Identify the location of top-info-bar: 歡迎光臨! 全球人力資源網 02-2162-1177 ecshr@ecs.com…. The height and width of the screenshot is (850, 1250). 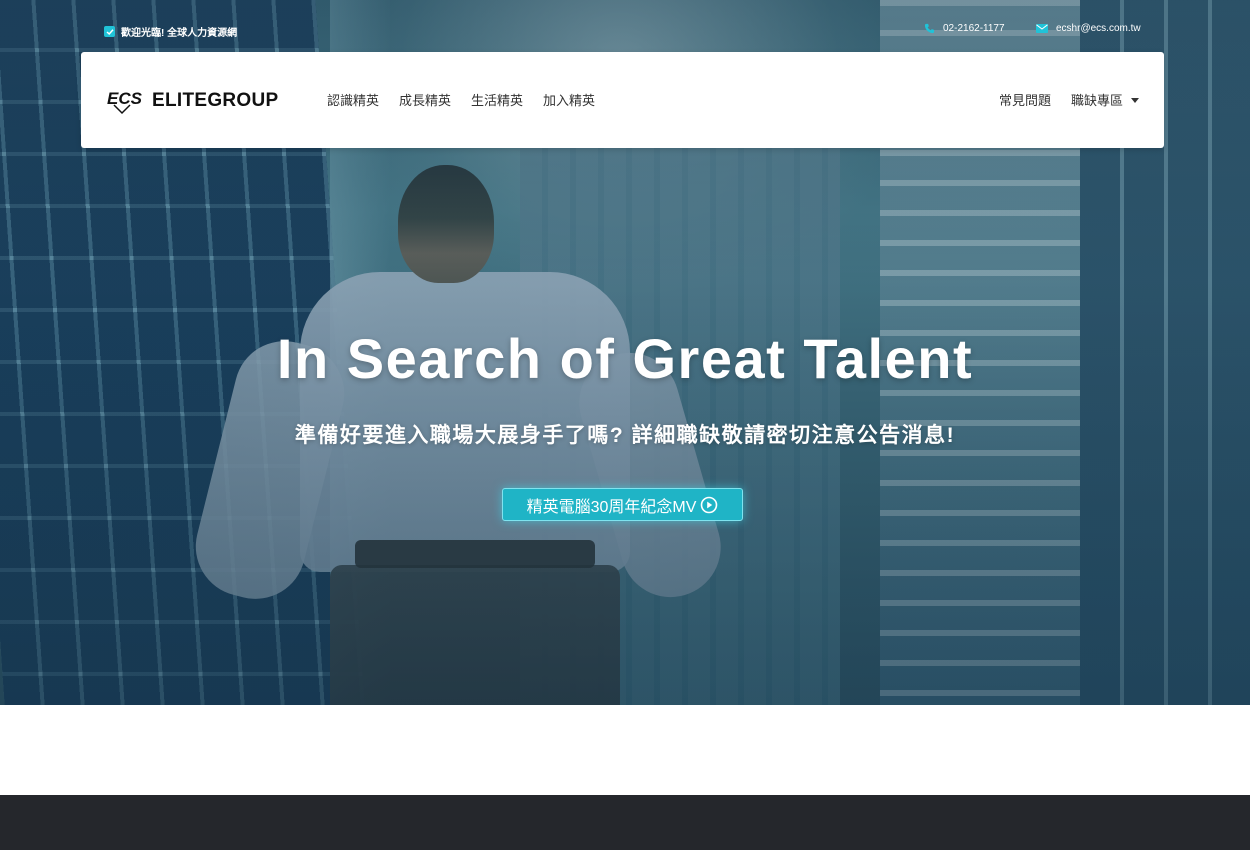
(625, 26).